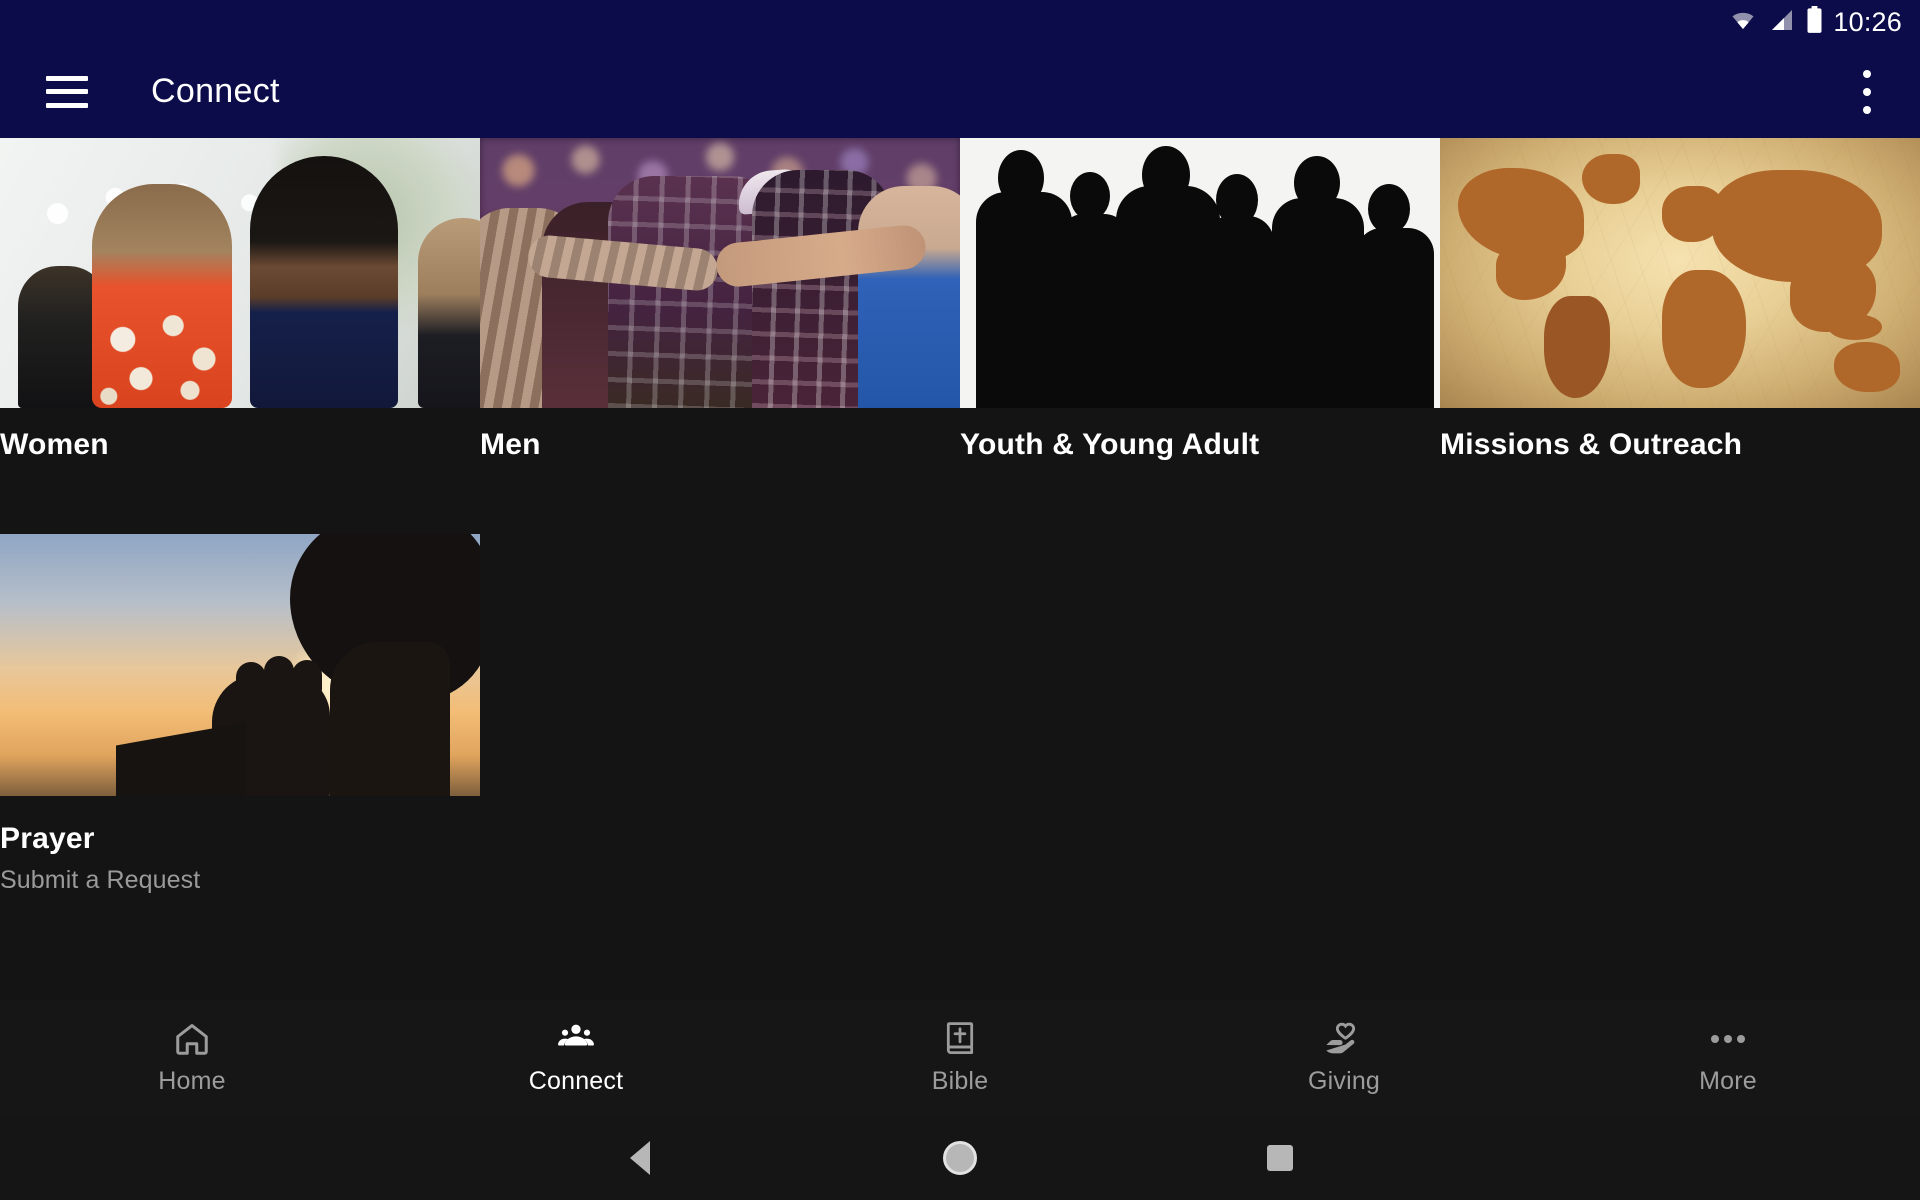 This screenshot has height=1200, width=1920. Describe the element at coordinates (1344, 1039) in the screenshot. I see `hand-heart-icon` at that location.